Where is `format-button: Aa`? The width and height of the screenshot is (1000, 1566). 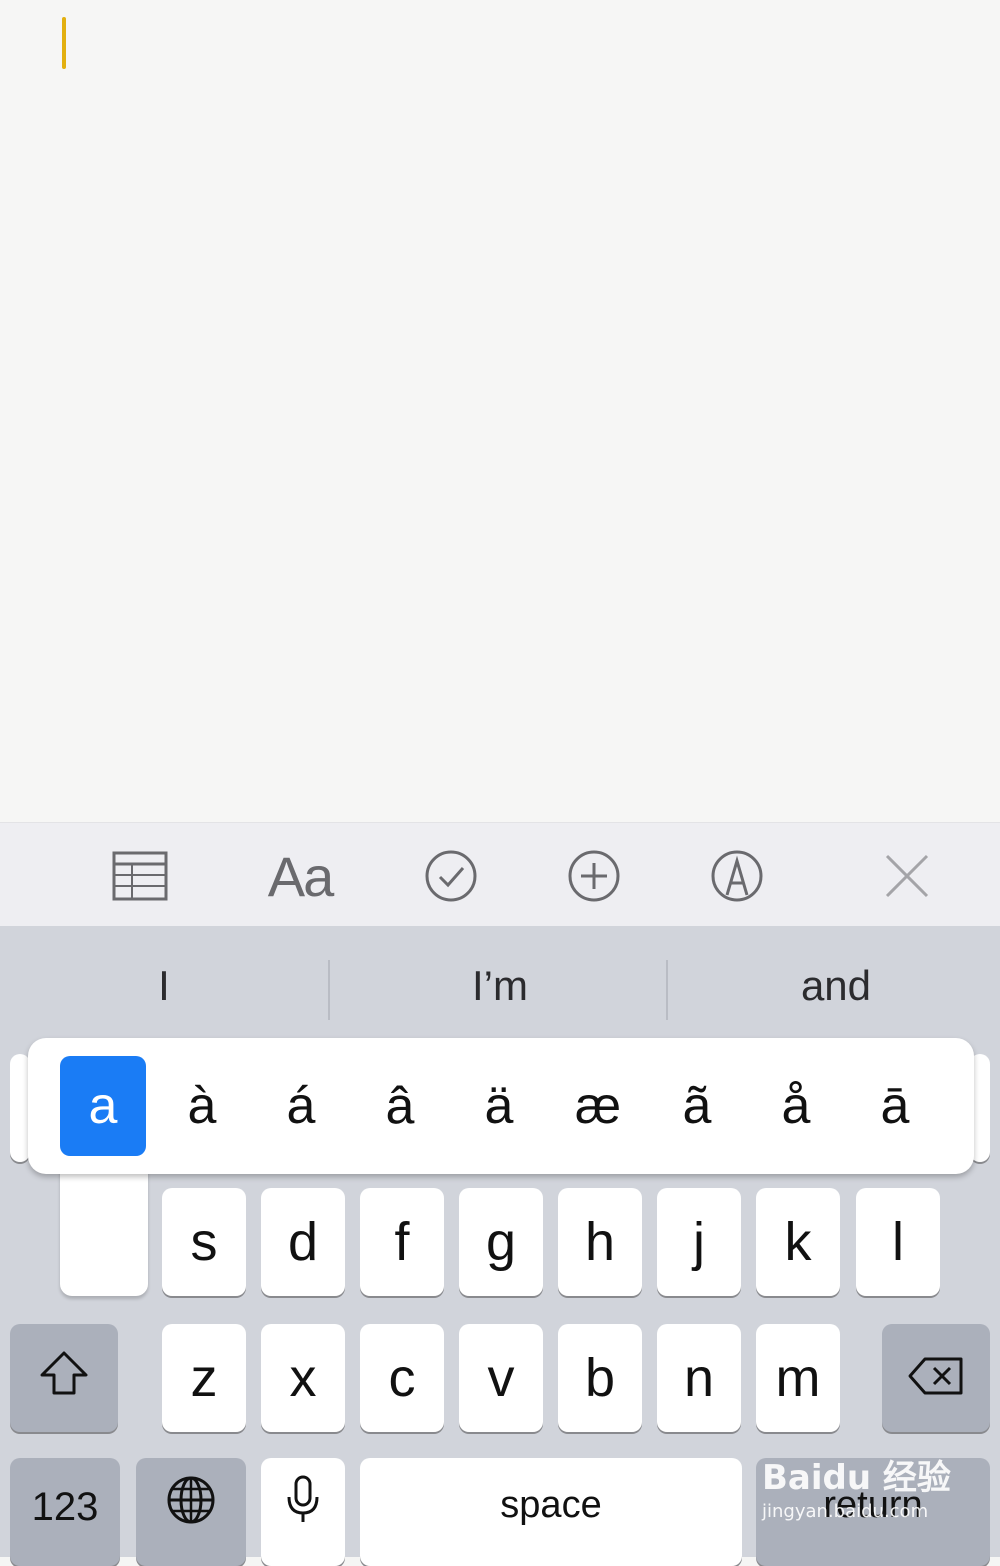
format-button: Aa is located at coordinates (300, 876).